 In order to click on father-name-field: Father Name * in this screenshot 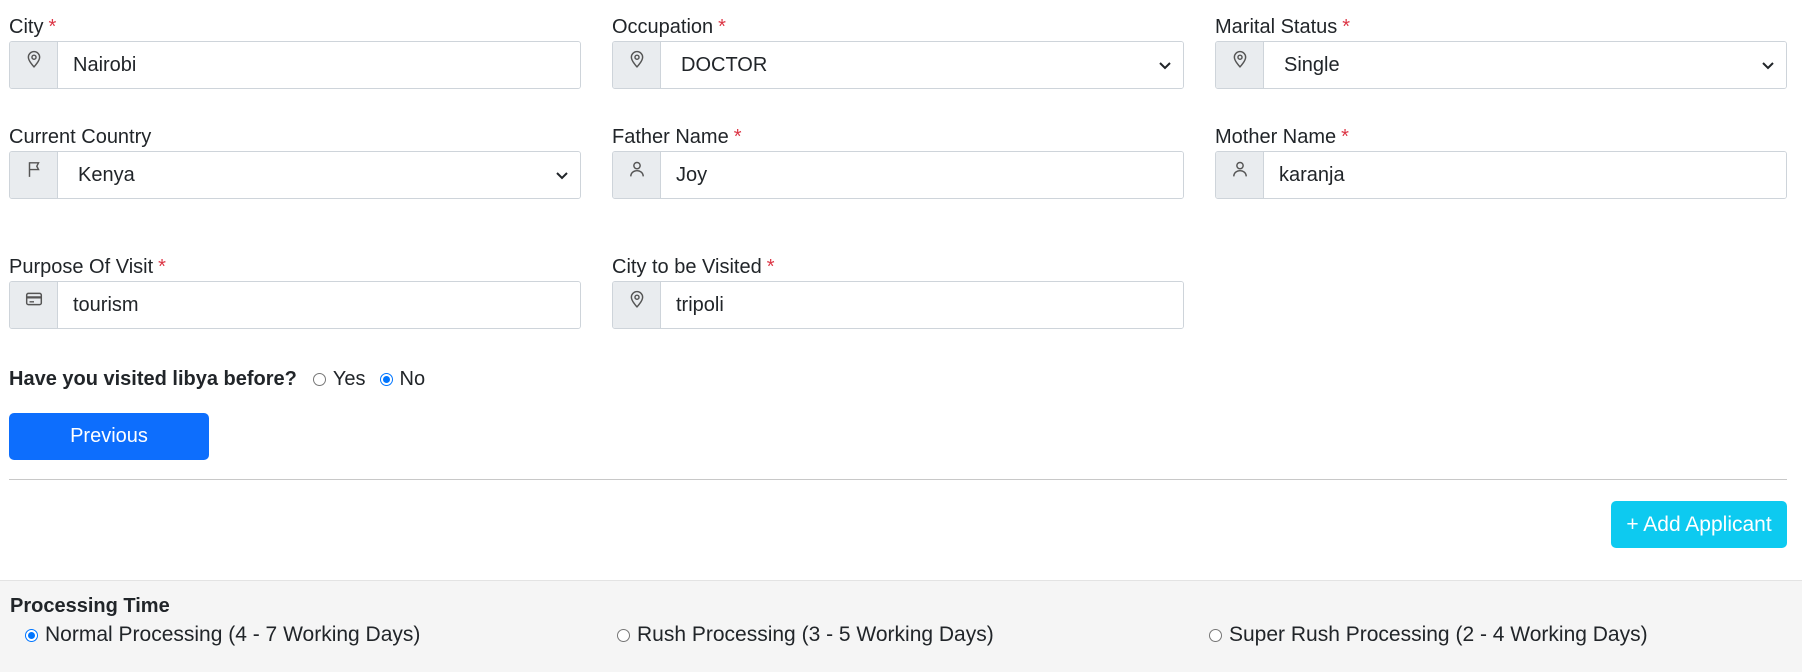, I will do `click(898, 162)`.